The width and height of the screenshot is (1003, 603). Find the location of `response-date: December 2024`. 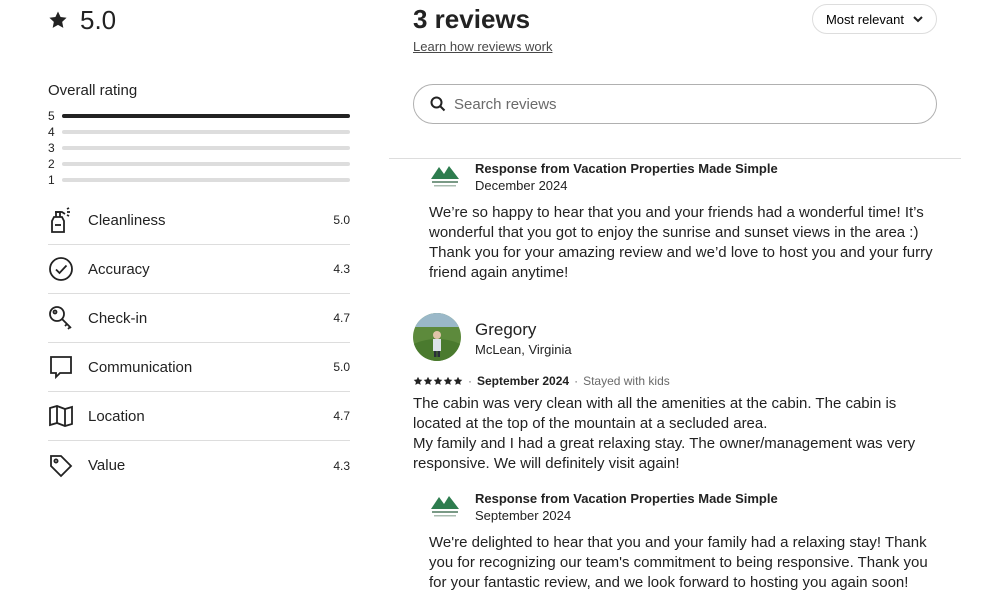

response-date: December 2024 is located at coordinates (521, 185).